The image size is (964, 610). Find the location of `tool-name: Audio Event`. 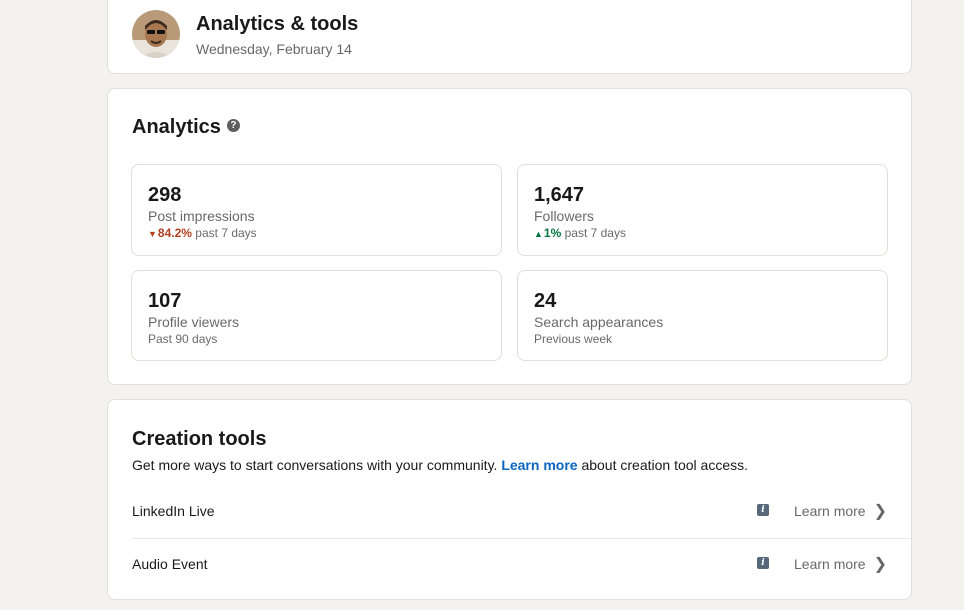

tool-name: Audio Event is located at coordinates (170, 564).